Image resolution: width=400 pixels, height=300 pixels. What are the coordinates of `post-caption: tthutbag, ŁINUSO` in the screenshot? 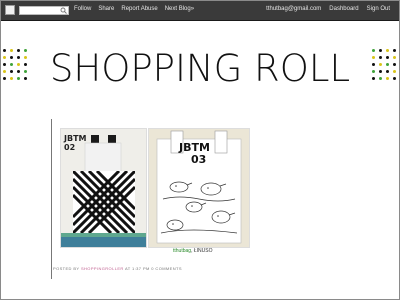 It's located at (192, 251).